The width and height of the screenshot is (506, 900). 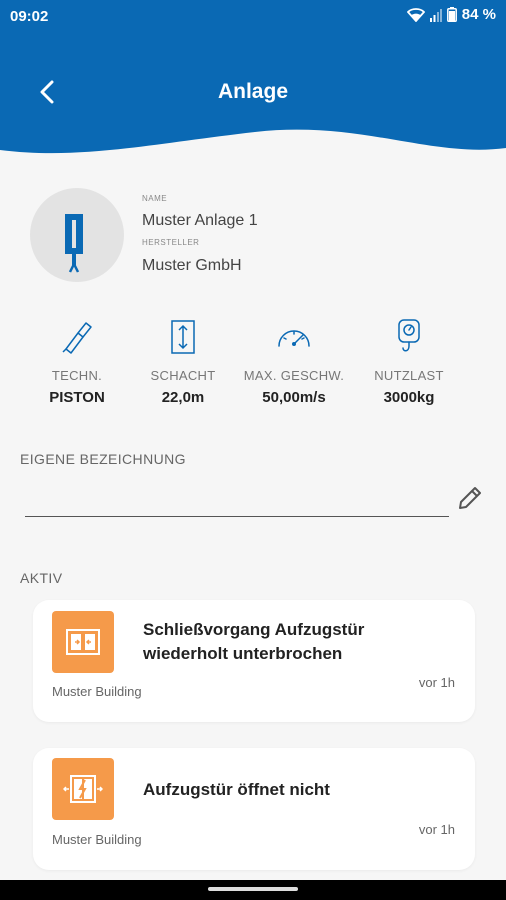 What do you see at coordinates (192, 265) in the screenshot?
I see `manufacturer-name: Muster GmbH` at bounding box center [192, 265].